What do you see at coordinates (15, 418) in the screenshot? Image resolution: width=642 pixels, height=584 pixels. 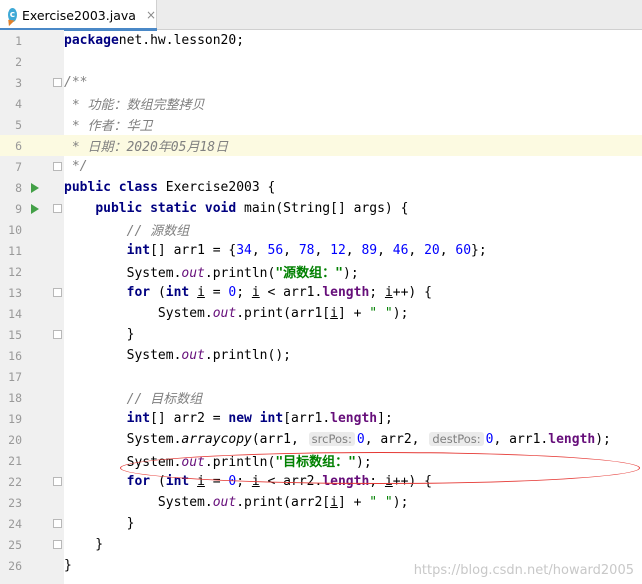 I see `line-number: 19` at bounding box center [15, 418].